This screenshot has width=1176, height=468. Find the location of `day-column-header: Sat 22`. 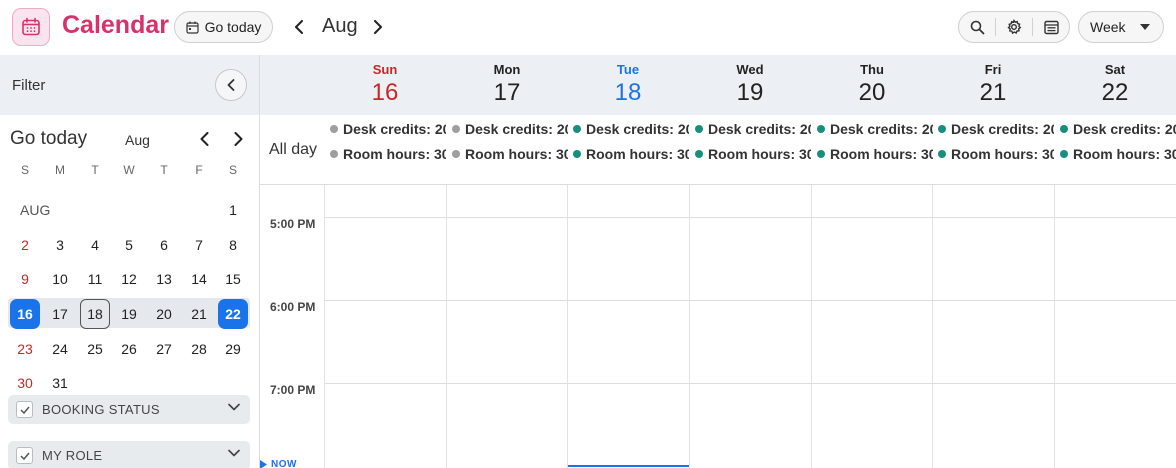

day-column-header: Sat 22 is located at coordinates (1115, 85).